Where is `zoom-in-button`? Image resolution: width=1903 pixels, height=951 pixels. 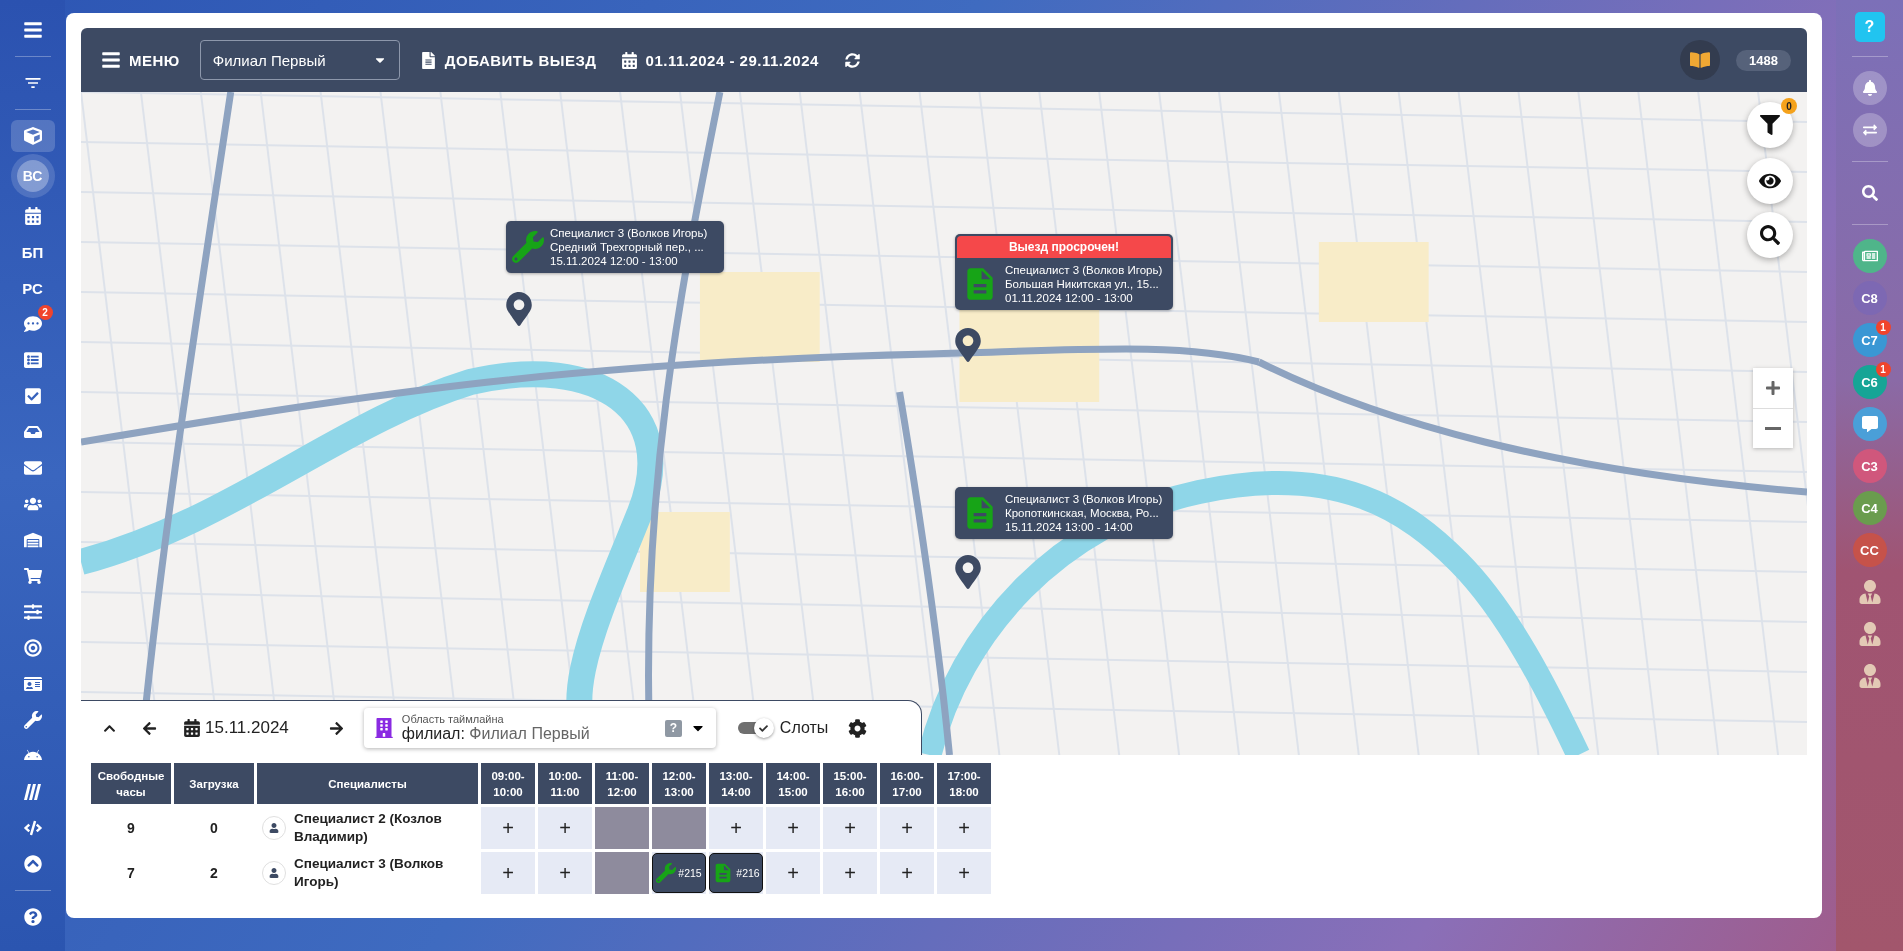 zoom-in-button is located at coordinates (1773, 388).